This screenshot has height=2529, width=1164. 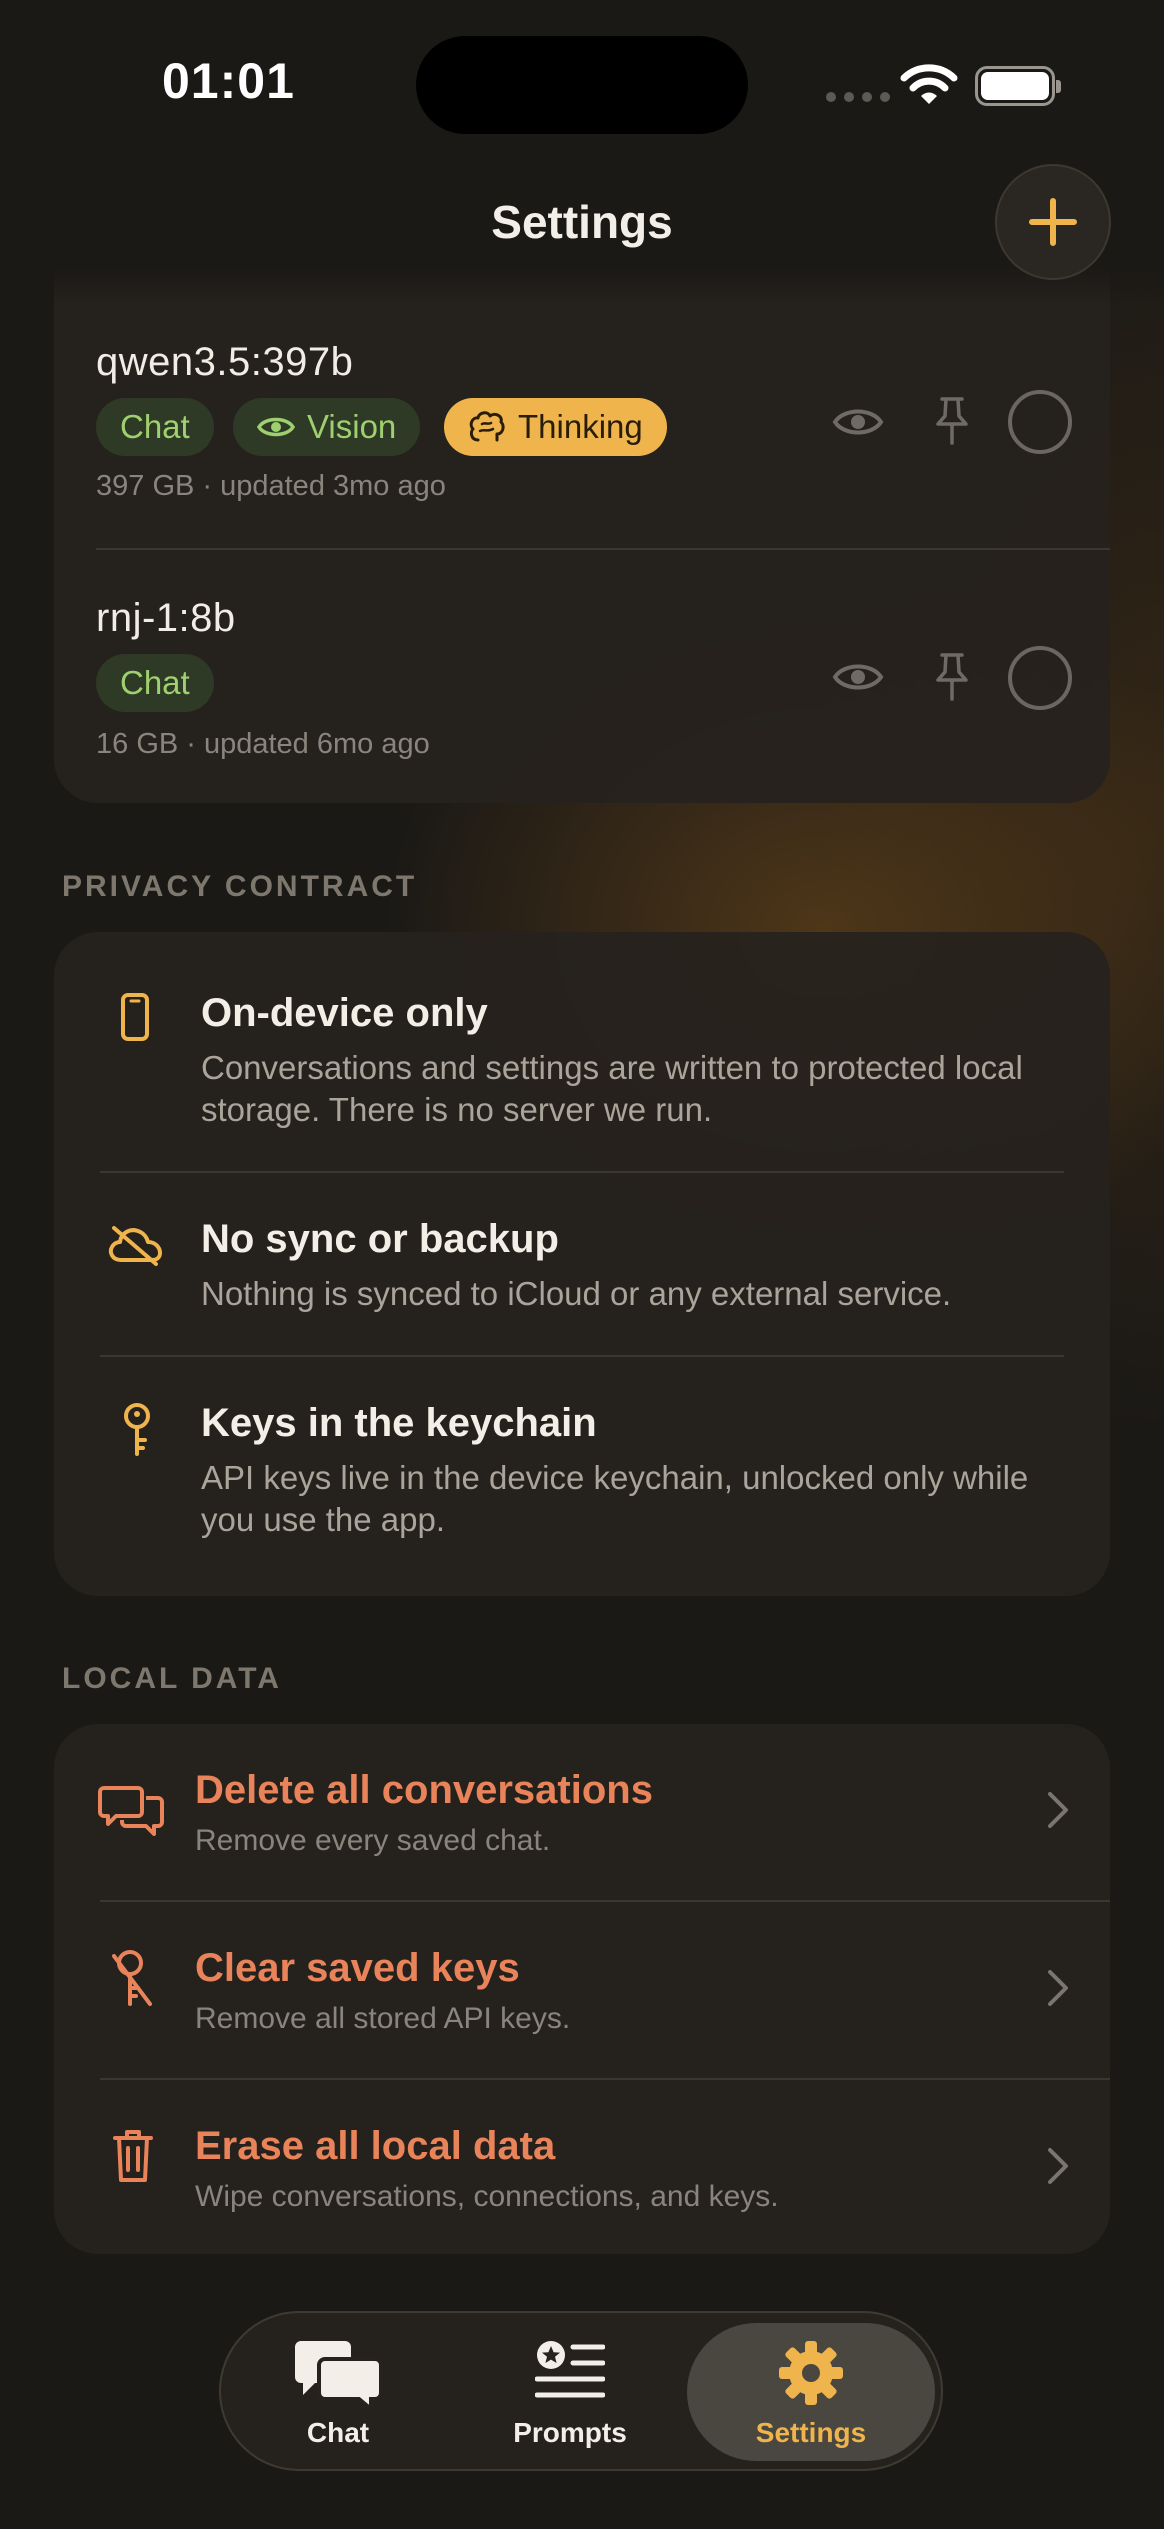 I want to click on delete-conversations-title: Delete all conversations, so click(x=424, y=1790).